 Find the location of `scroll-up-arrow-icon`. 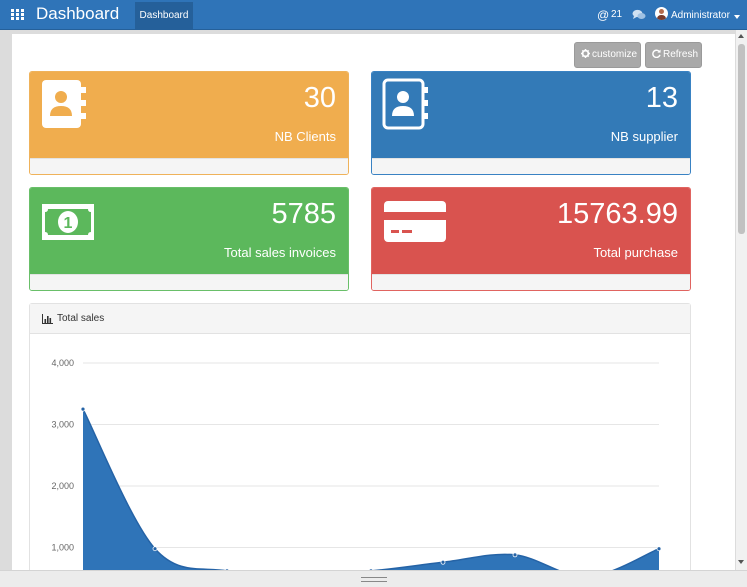

scroll-up-arrow-icon is located at coordinates (741, 36).